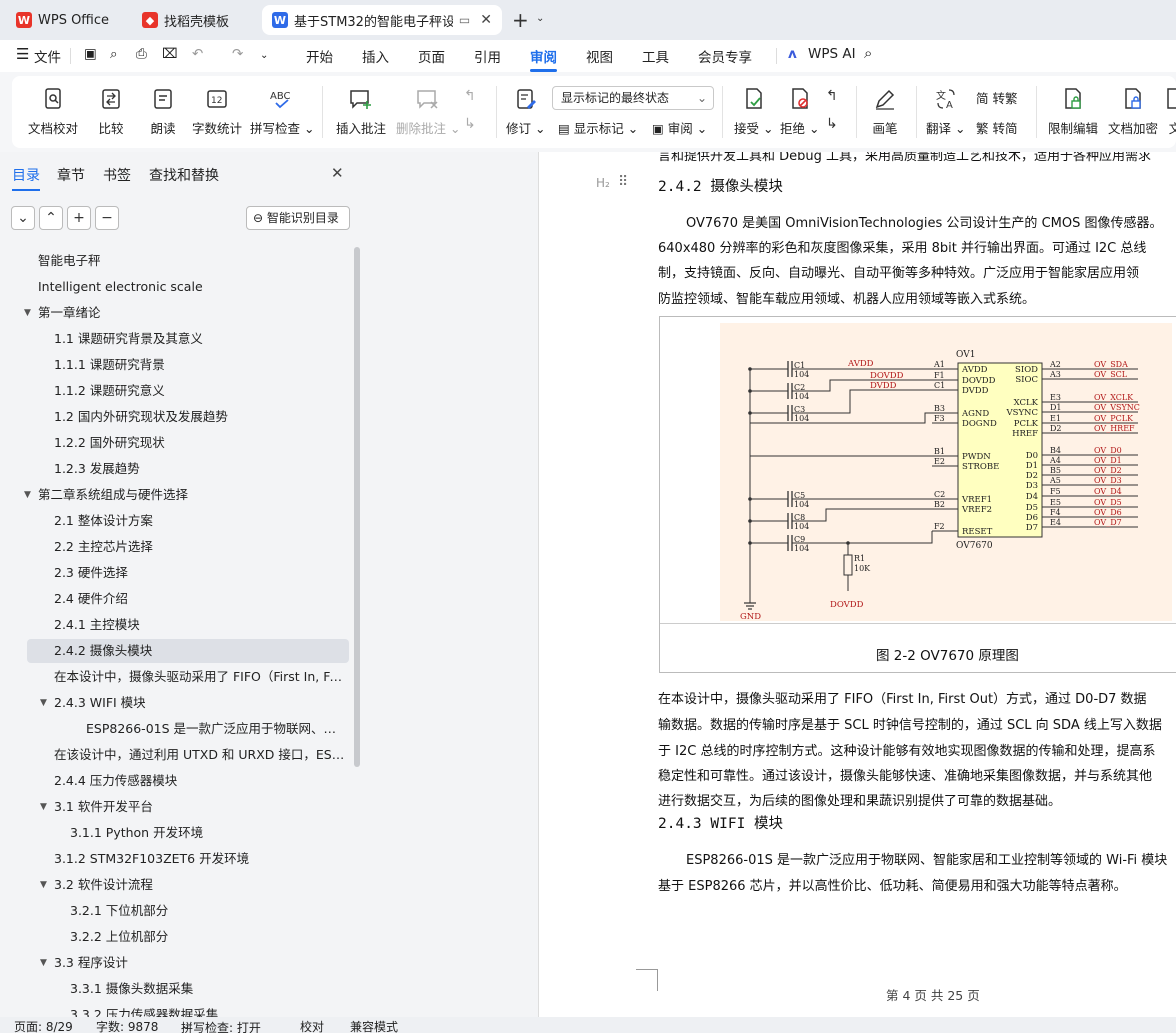 Image resolution: width=1176 pixels, height=1033 pixels. I want to click on remove-heading-button: −, so click(107, 218).